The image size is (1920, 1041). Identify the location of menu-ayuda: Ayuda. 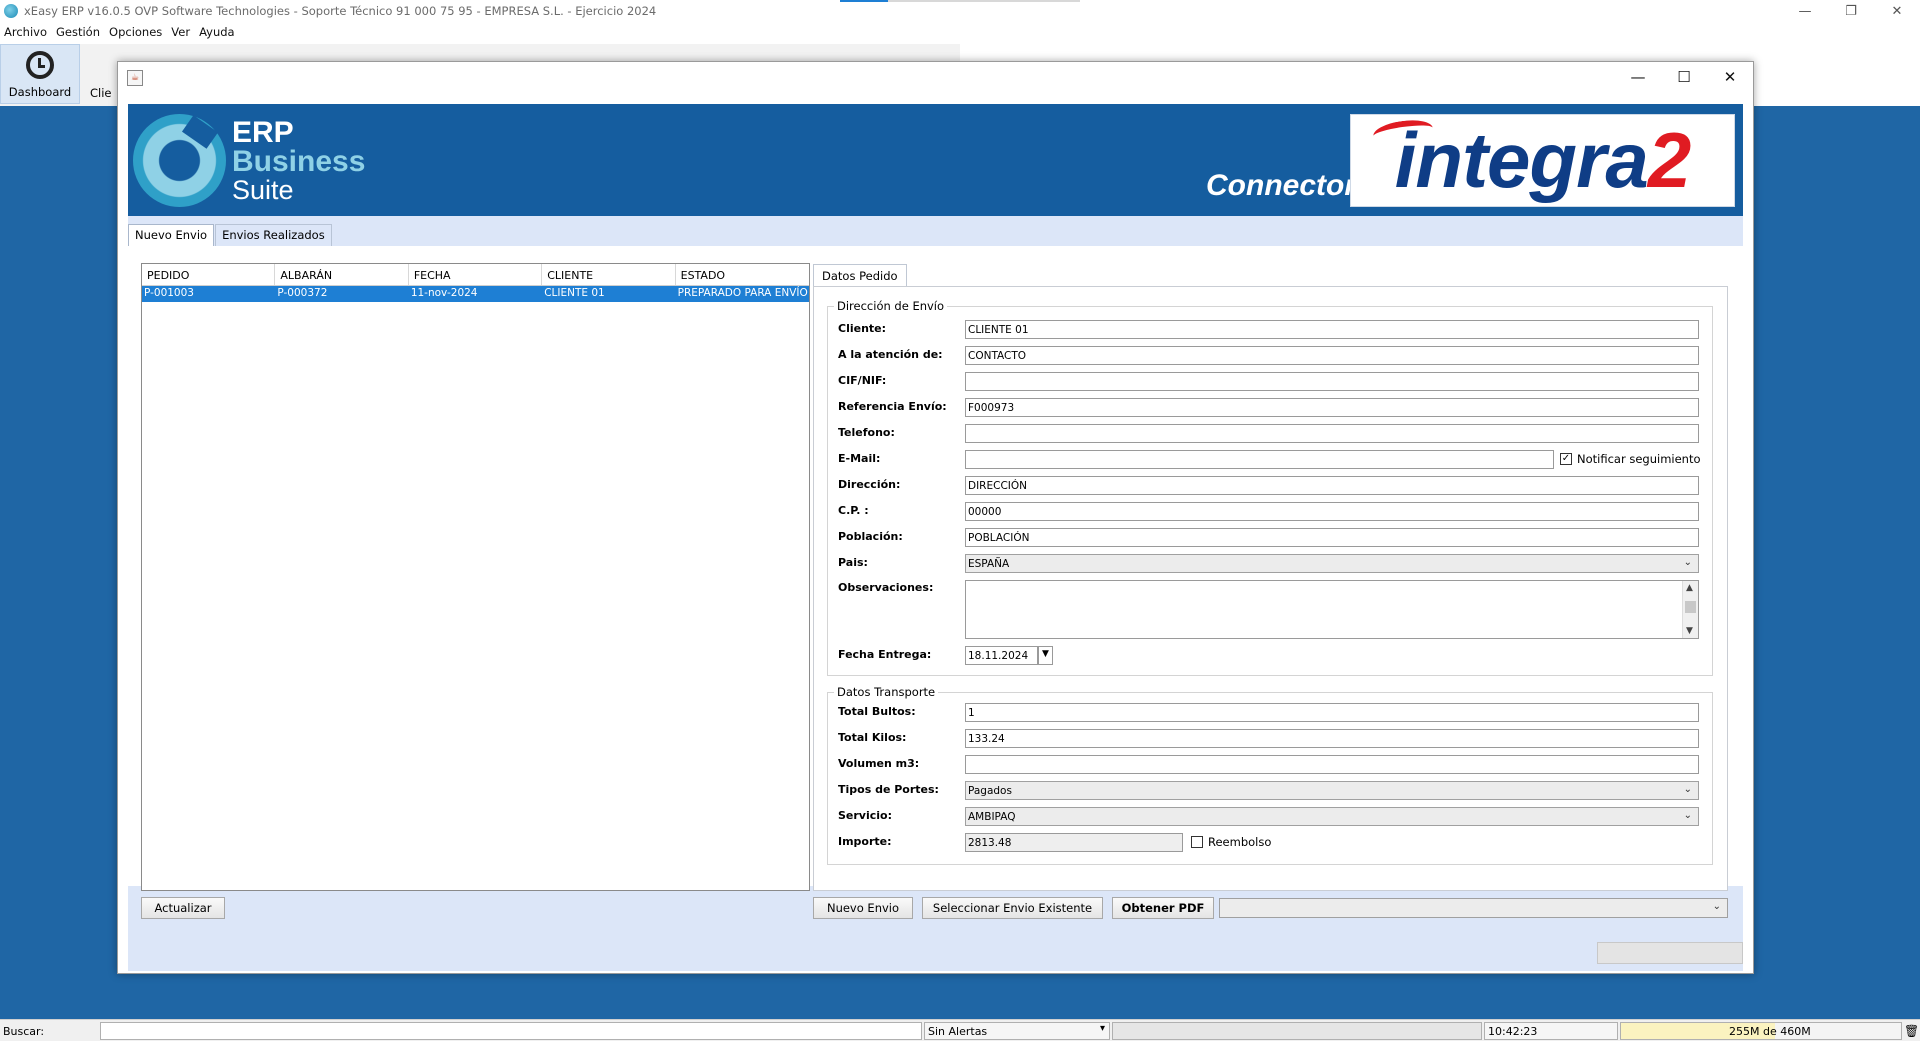
(217, 32).